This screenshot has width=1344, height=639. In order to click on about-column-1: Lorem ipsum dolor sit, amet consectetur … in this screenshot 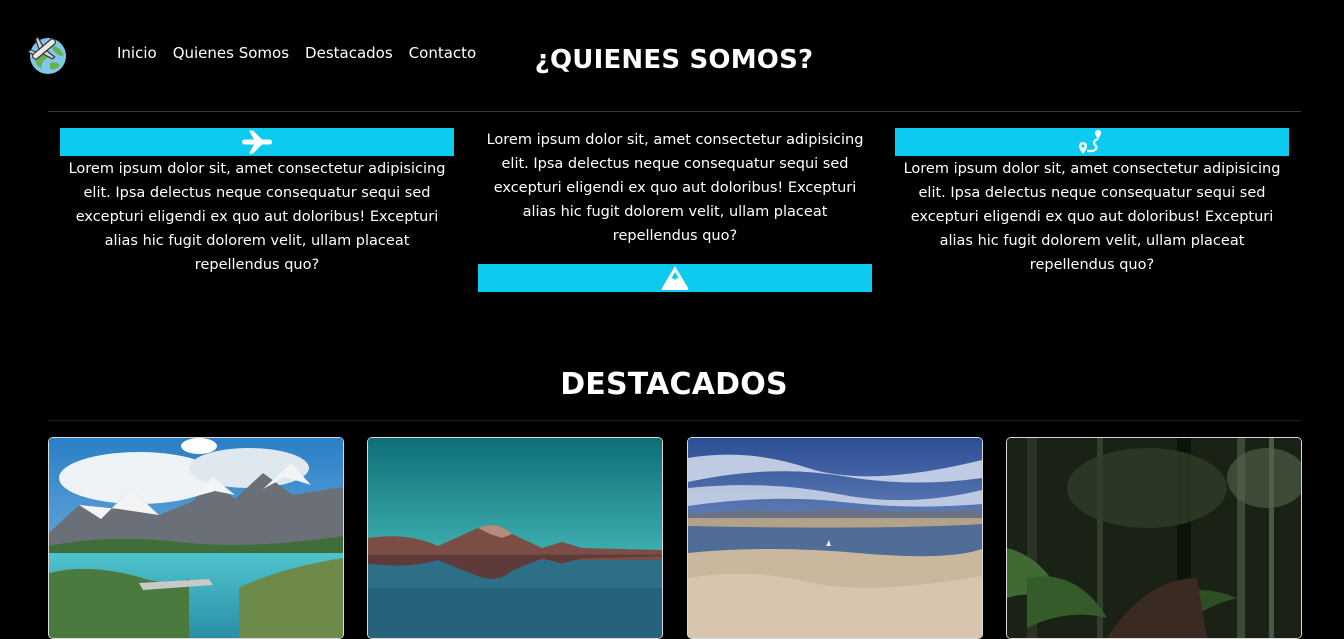, I will do `click(257, 202)`.